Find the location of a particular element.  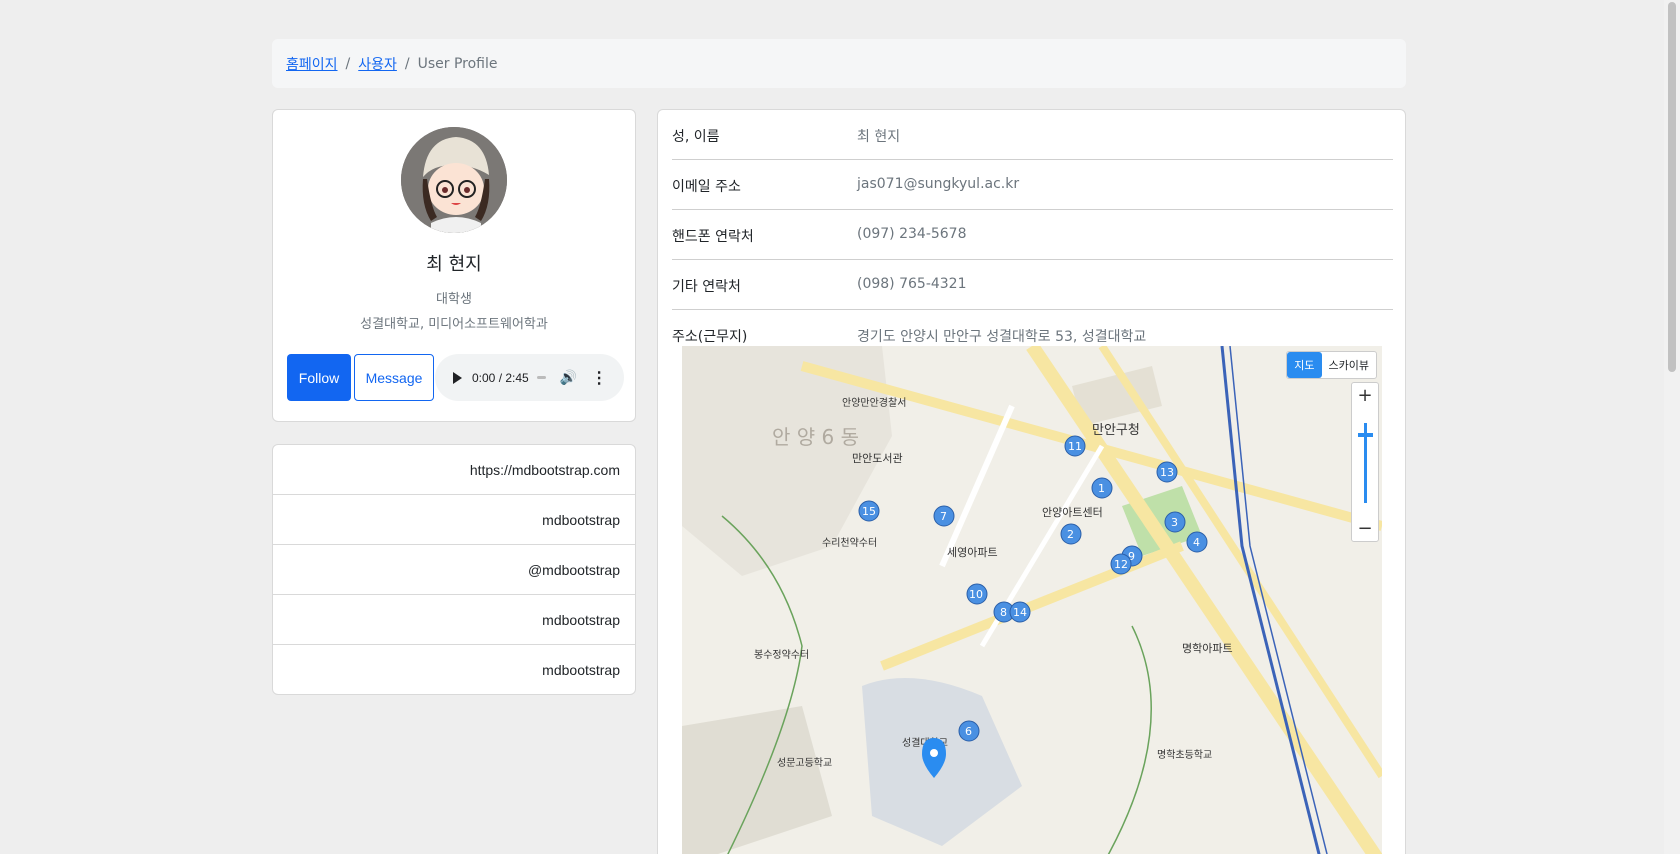

svg-text: 6 is located at coordinates (968, 731).